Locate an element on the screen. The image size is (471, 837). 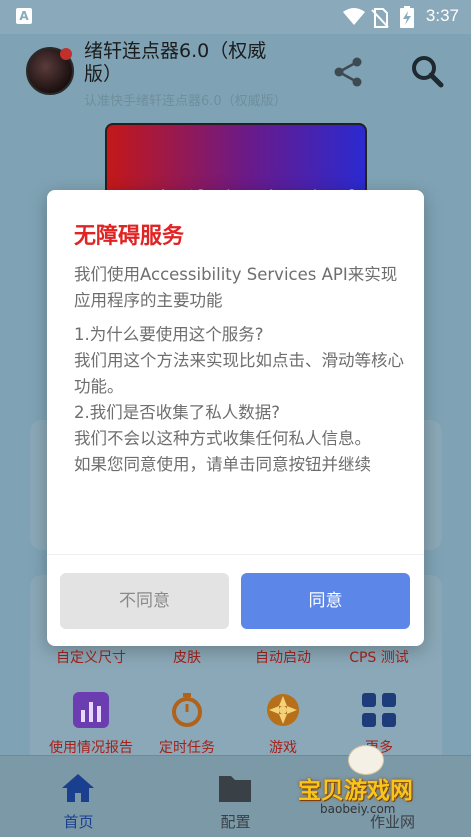
dialog-divider is located at coordinates (235, 554).